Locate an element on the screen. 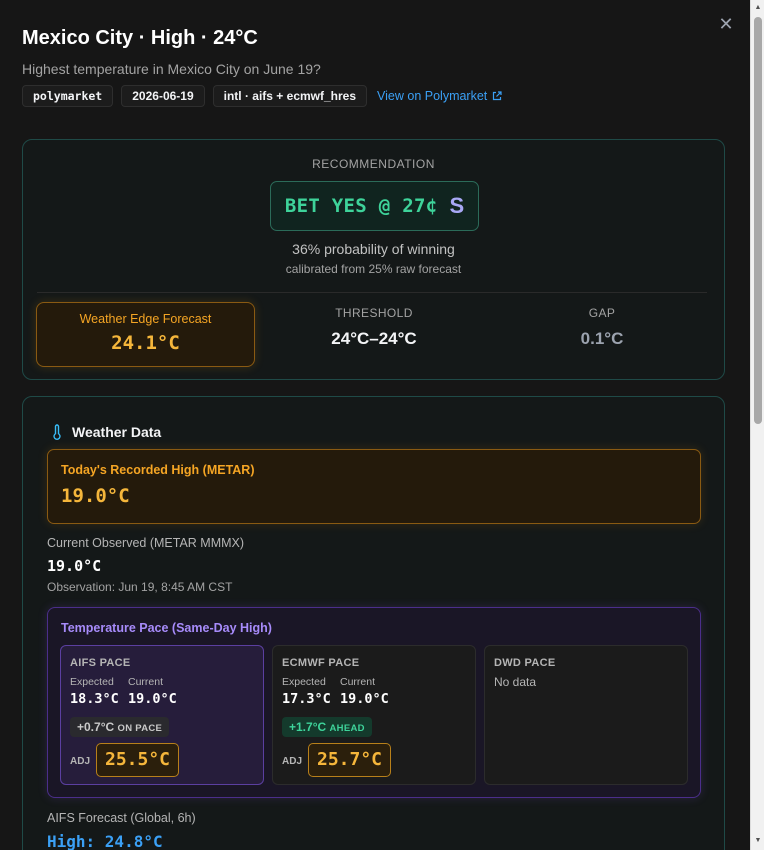  win-probability: 36% probability of winning is located at coordinates (373, 249).